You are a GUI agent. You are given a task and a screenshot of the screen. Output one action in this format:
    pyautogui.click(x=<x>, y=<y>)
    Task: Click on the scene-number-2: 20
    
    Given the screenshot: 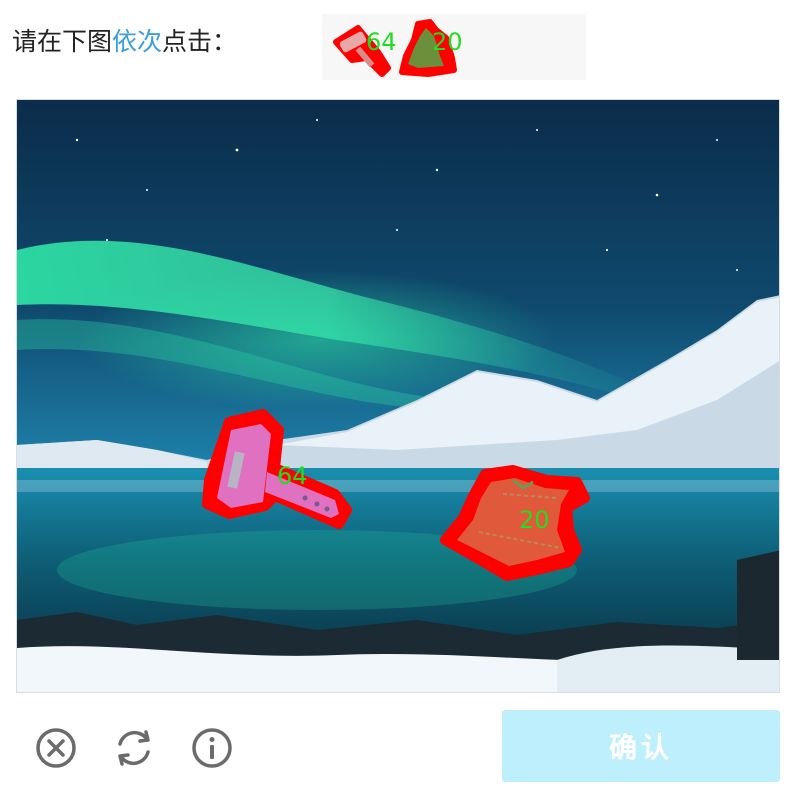 What is the action you would take?
    pyautogui.click(x=534, y=520)
    